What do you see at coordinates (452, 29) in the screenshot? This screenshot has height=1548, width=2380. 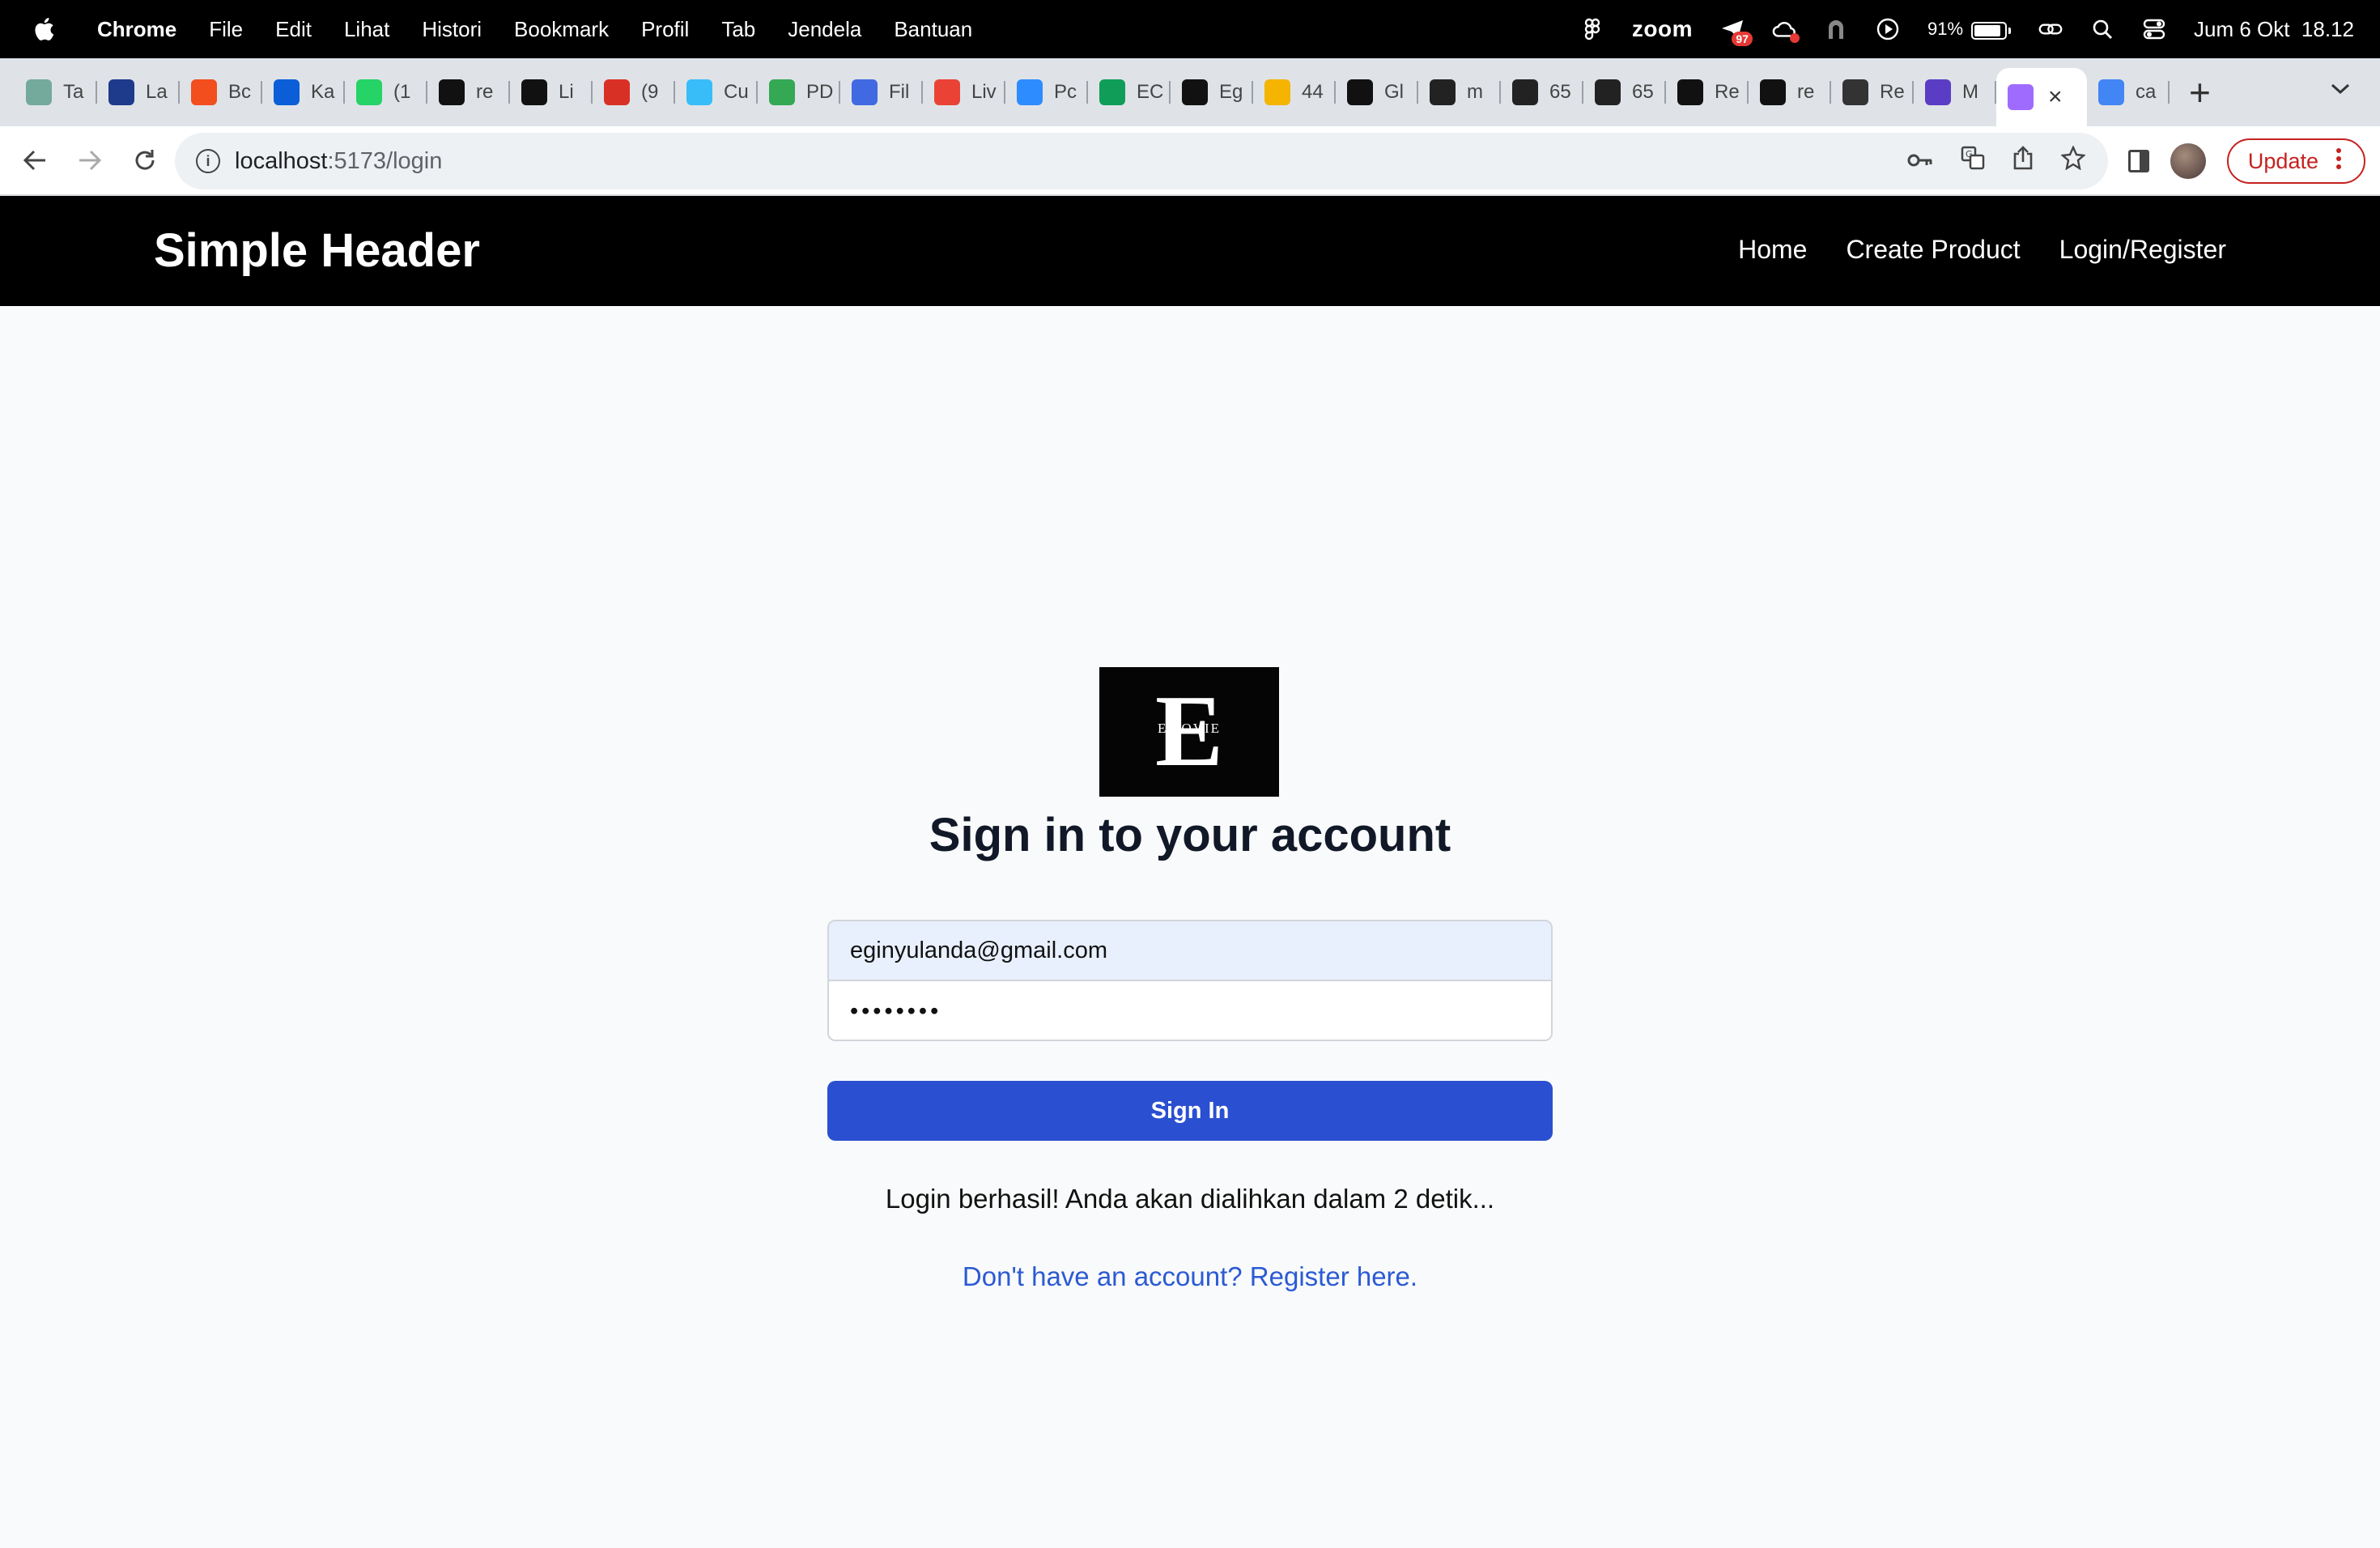 I see `menu-history: Histori` at bounding box center [452, 29].